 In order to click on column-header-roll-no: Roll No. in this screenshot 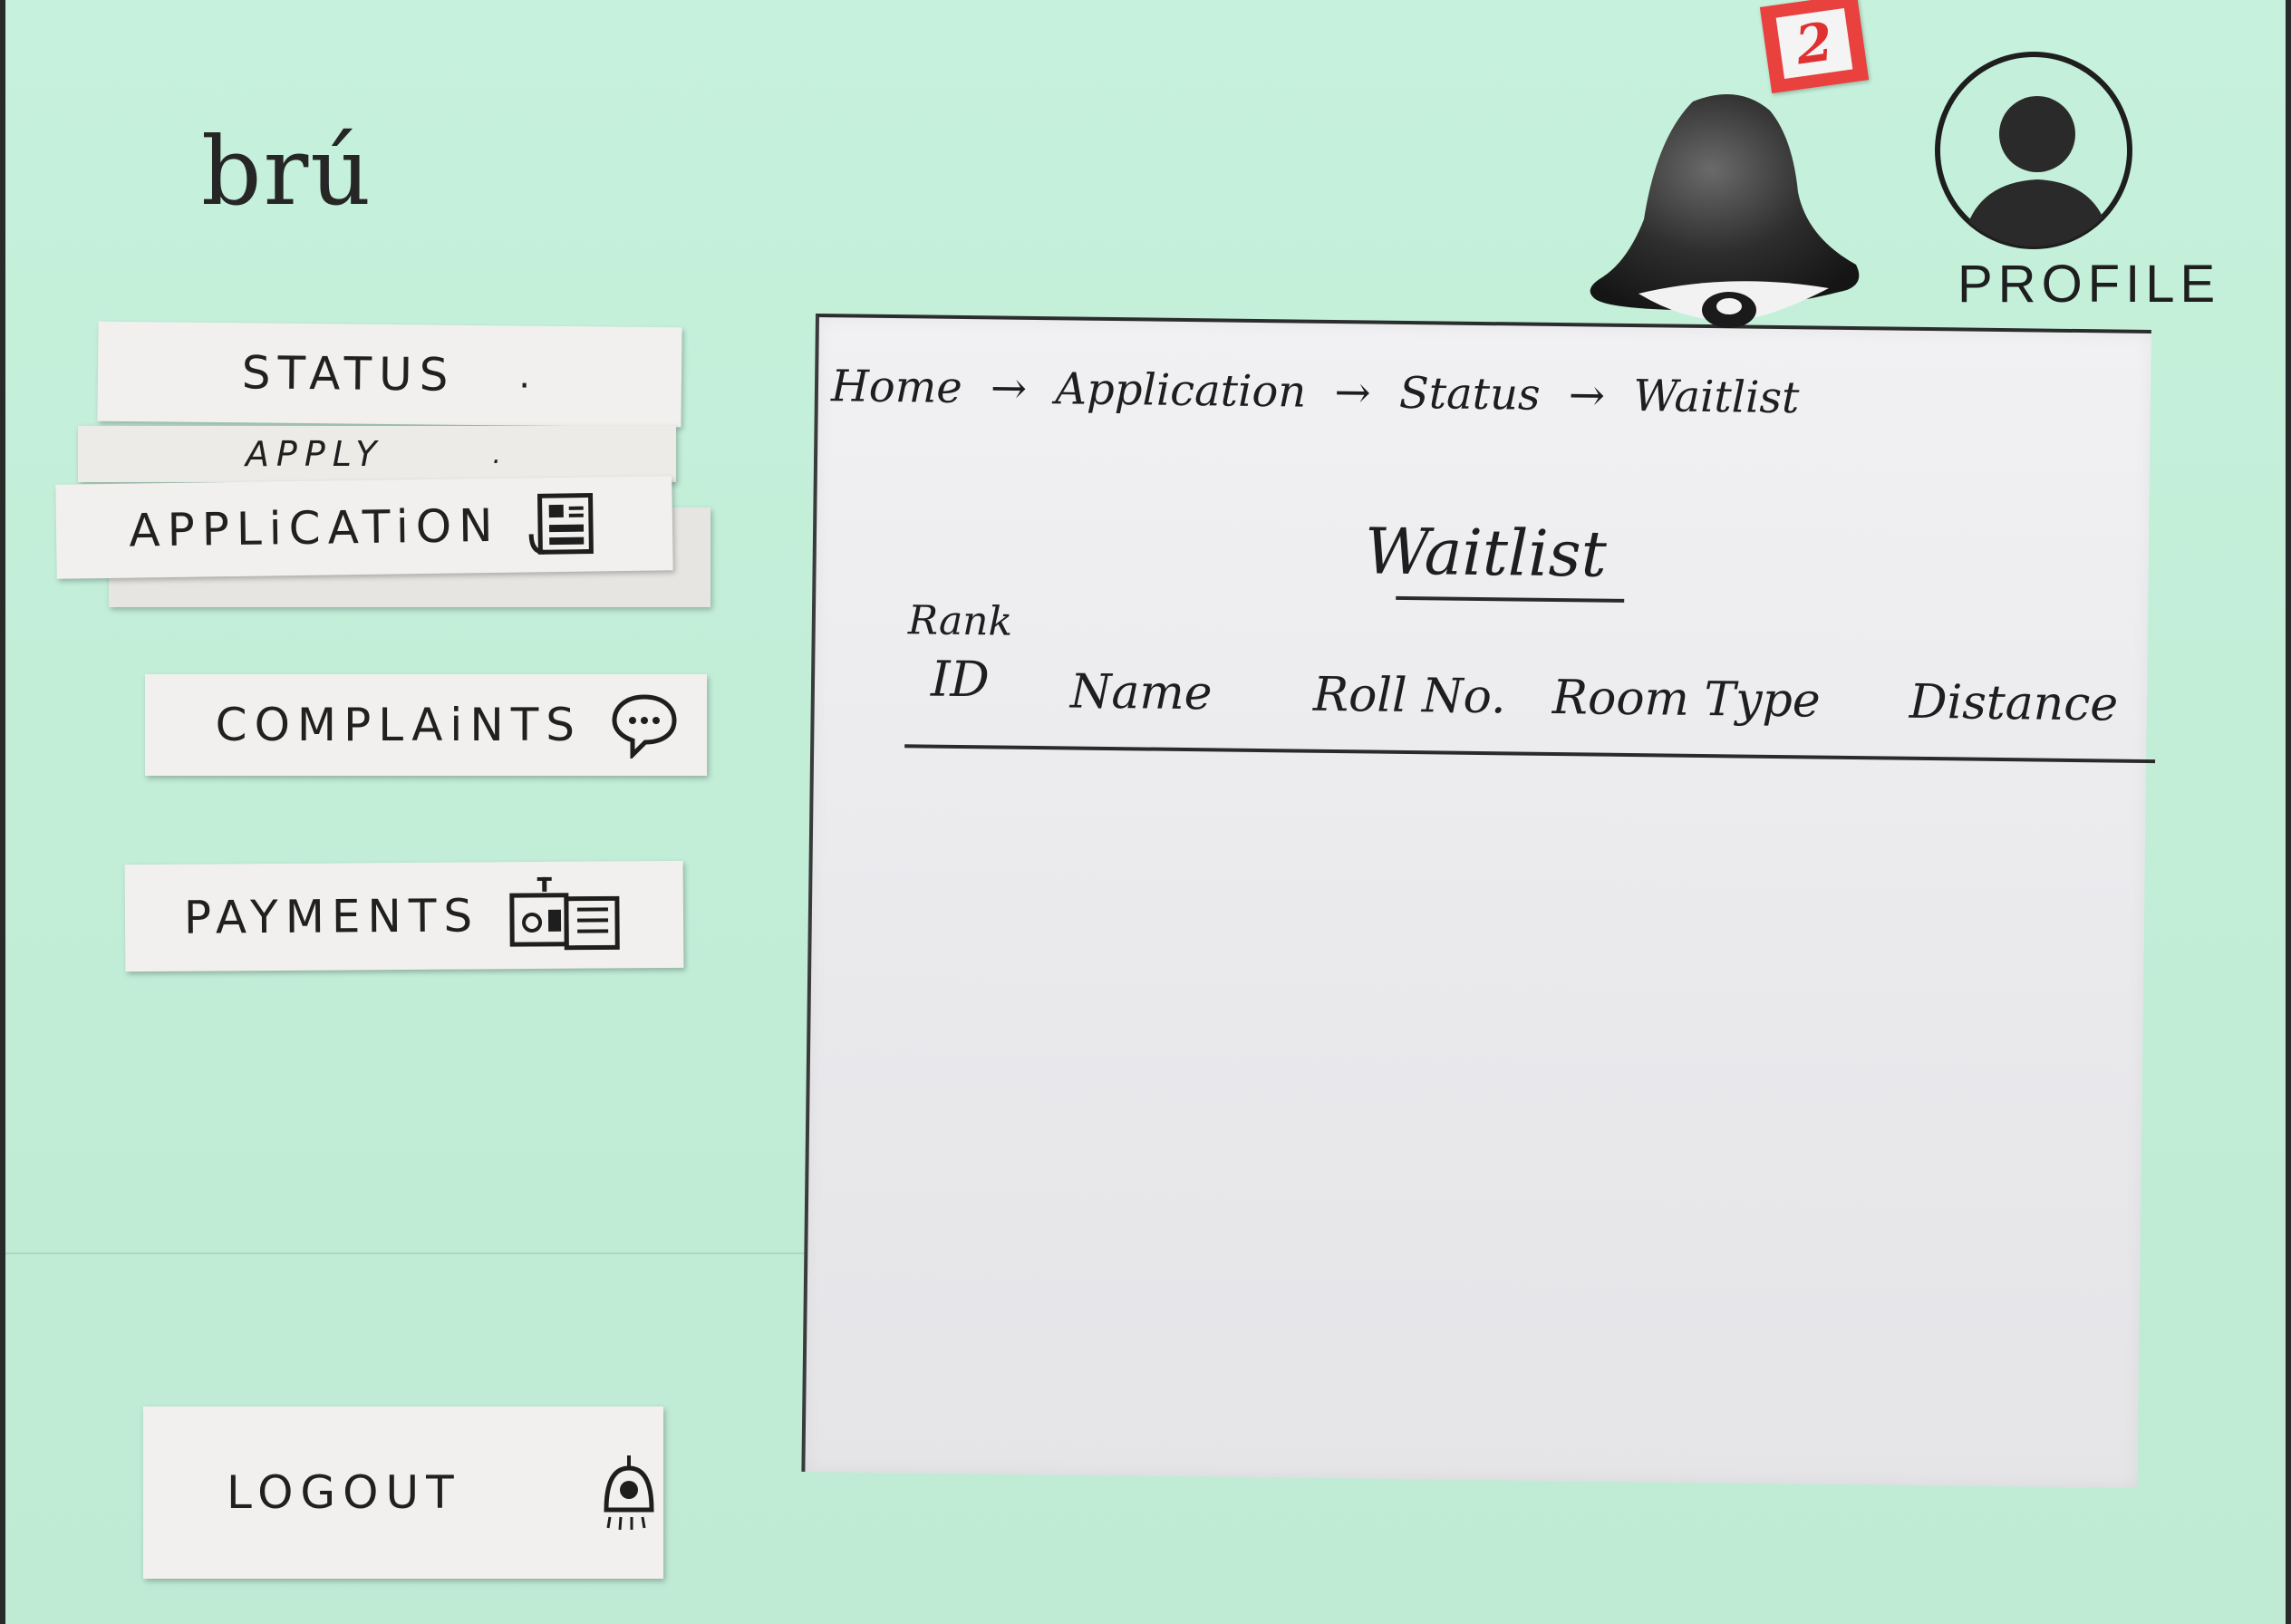, I will do `click(1409, 696)`.